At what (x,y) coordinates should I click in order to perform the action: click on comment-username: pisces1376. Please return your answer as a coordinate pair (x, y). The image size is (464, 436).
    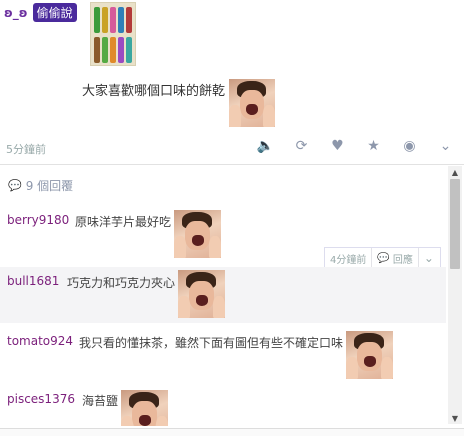
    Looking at the image, I should click on (41, 399).